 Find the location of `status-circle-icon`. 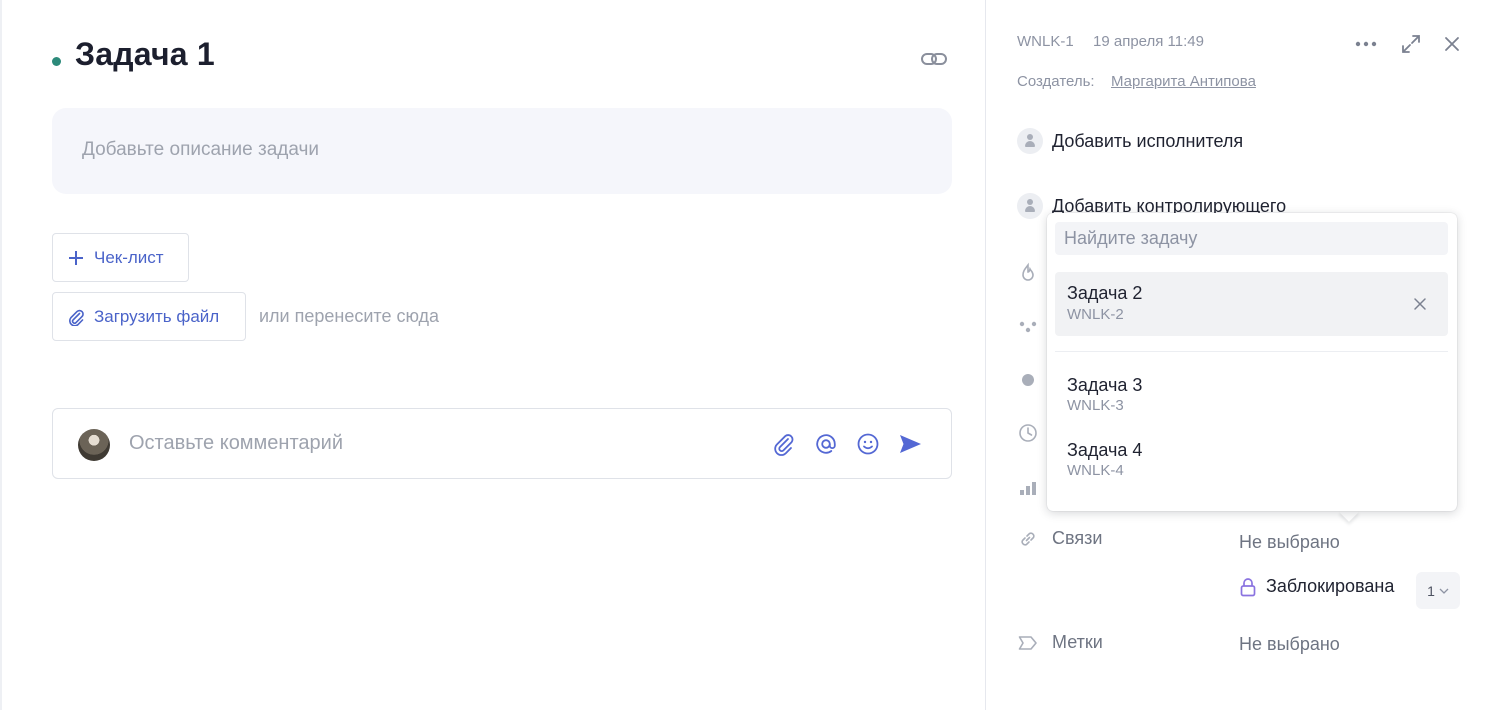

status-circle-icon is located at coordinates (1028, 380).